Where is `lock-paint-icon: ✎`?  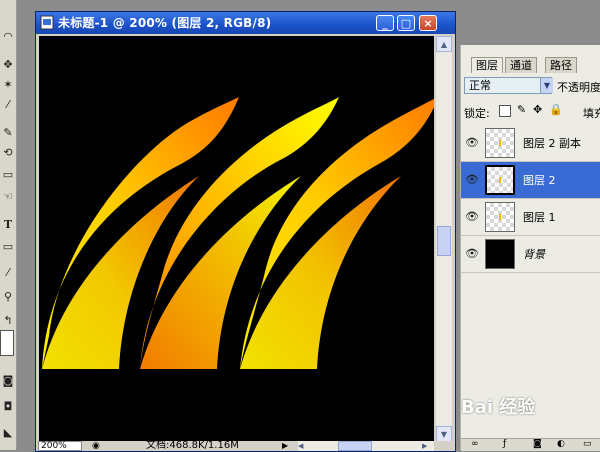 lock-paint-icon: ✎ is located at coordinates (521, 109).